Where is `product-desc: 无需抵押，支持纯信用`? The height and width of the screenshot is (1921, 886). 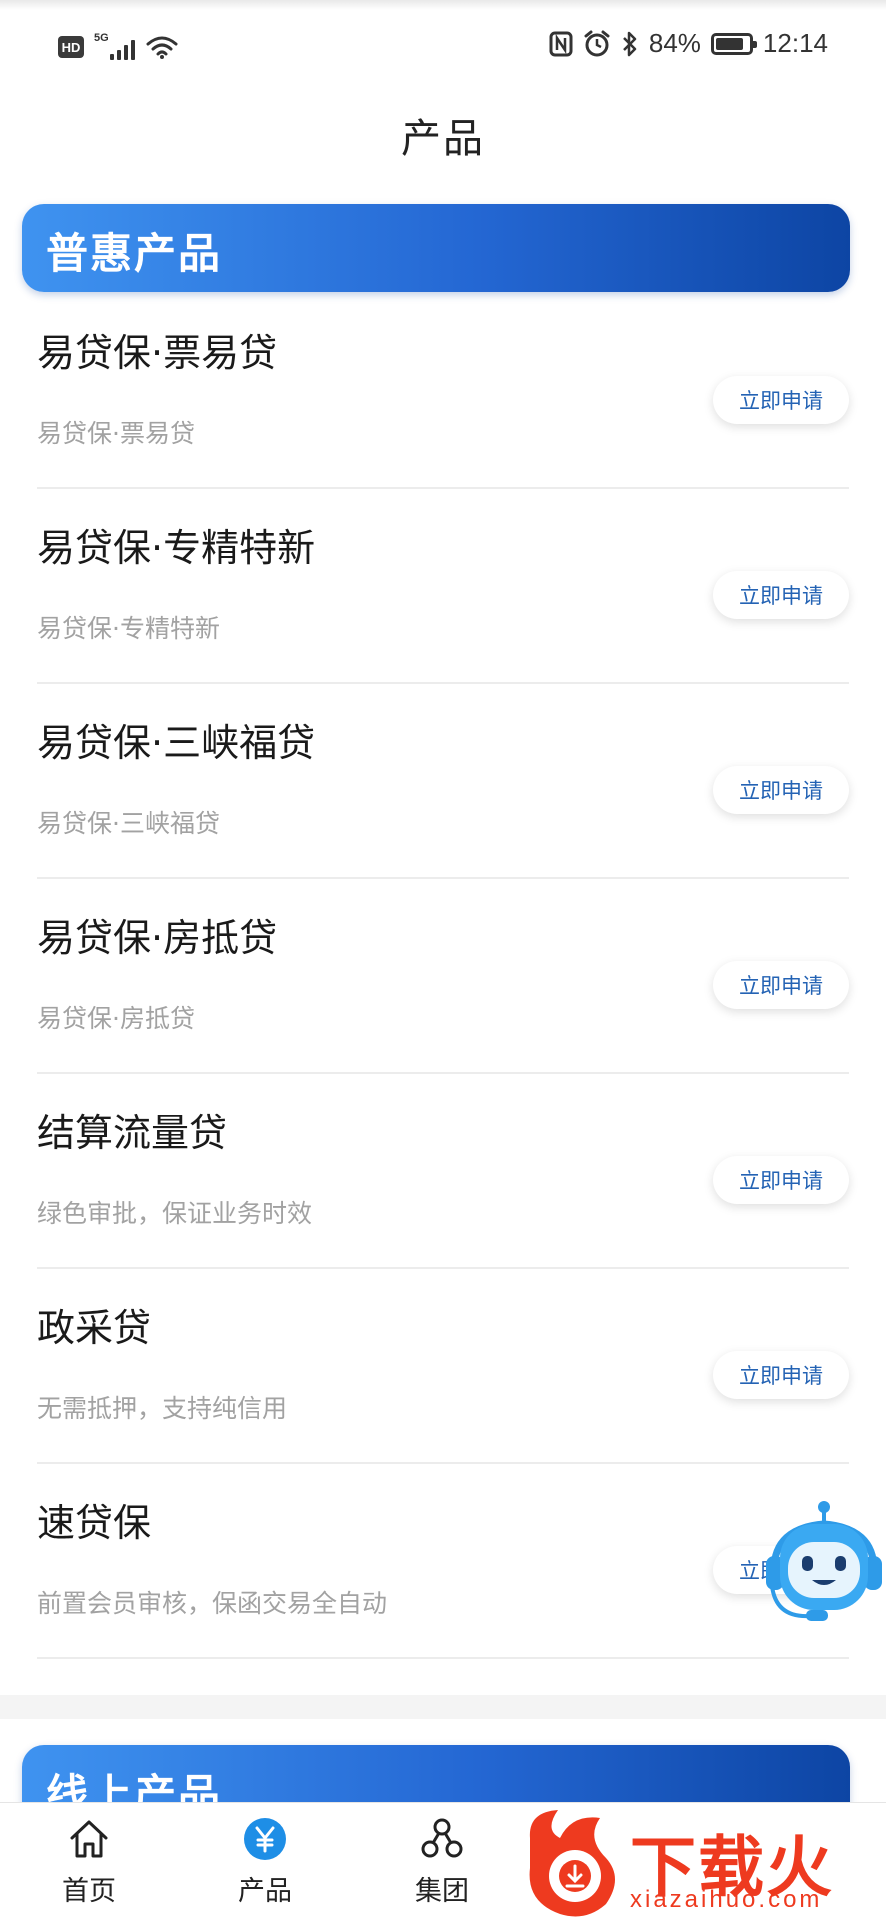 product-desc: 无需抵押，支持纯信用 is located at coordinates (162, 1408).